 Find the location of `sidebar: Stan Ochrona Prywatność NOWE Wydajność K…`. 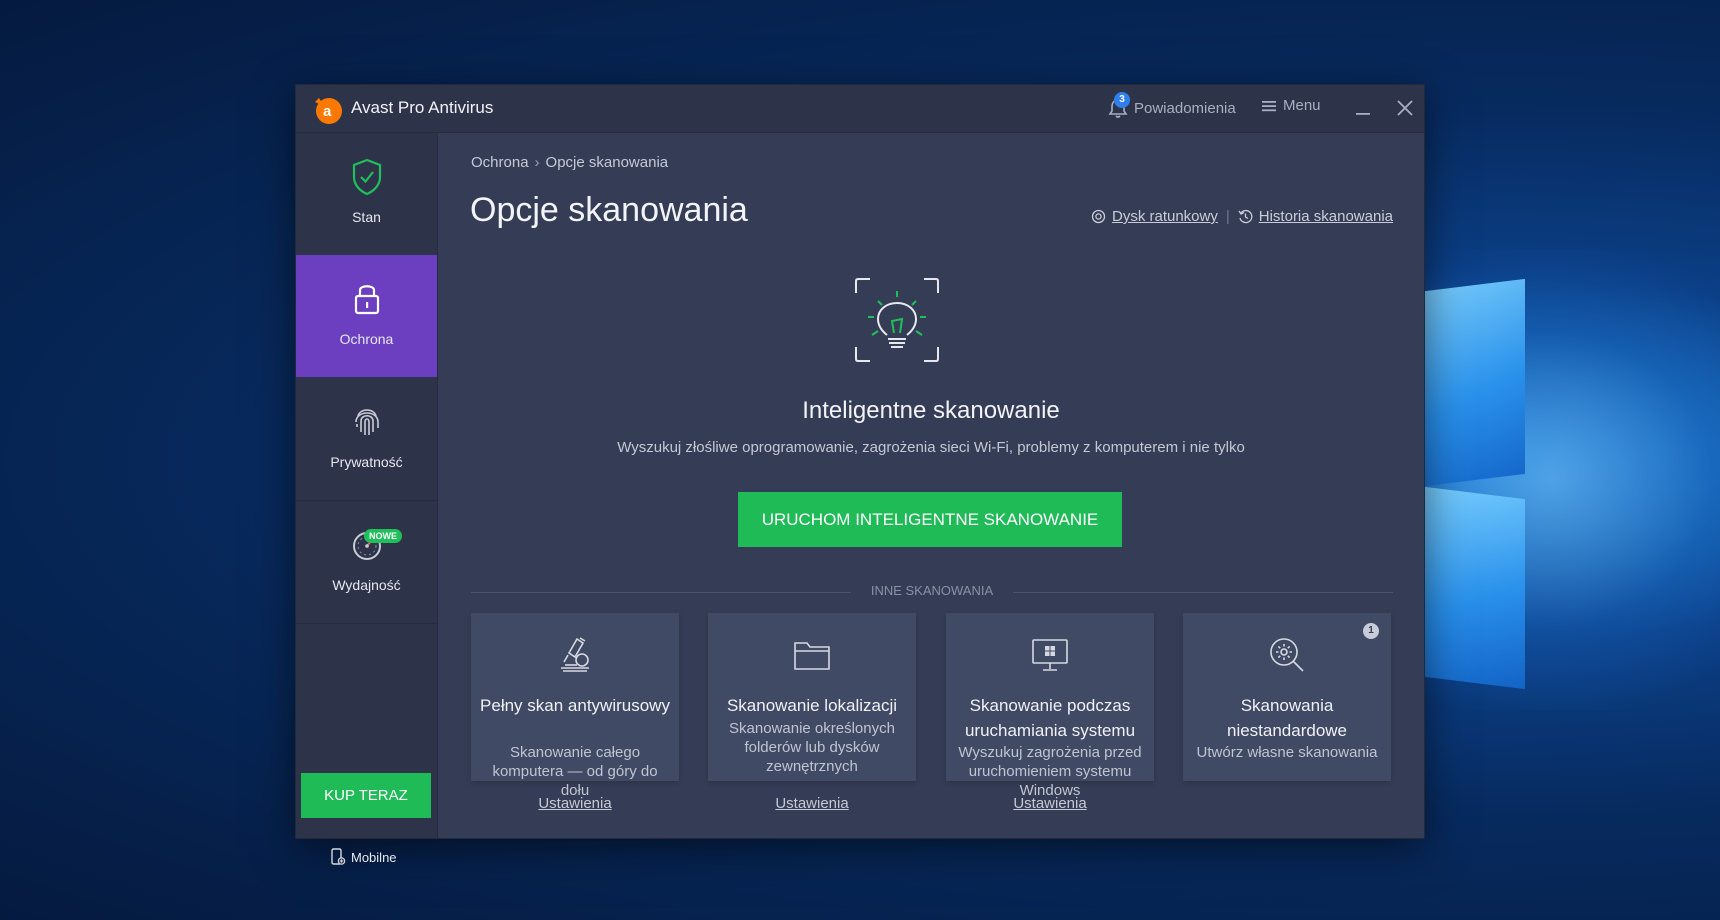

sidebar: Stan Ochrona Prywatność NOWE Wydajność K… is located at coordinates (367, 499).